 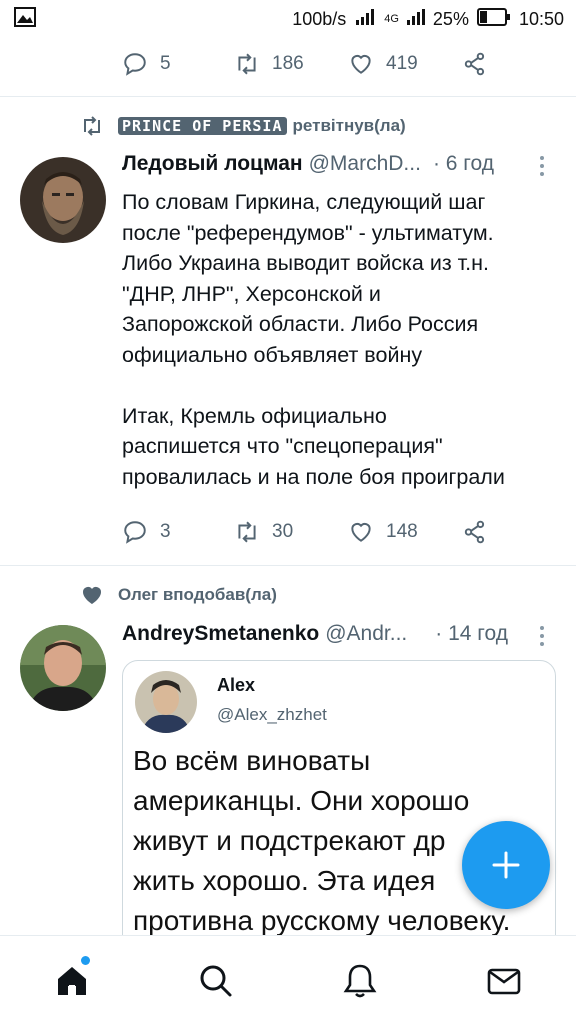 I want to click on home-icon, so click(x=72, y=981).